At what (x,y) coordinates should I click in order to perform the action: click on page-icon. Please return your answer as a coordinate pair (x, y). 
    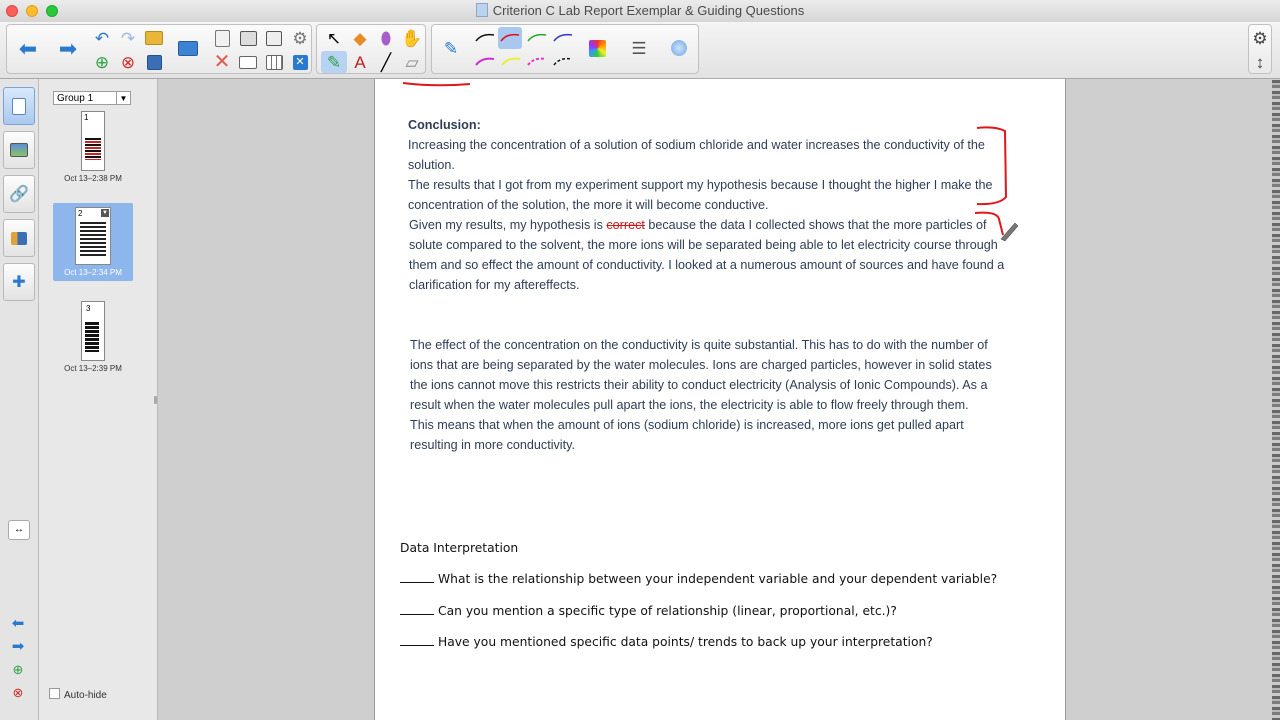
    Looking at the image, I should click on (19, 106).